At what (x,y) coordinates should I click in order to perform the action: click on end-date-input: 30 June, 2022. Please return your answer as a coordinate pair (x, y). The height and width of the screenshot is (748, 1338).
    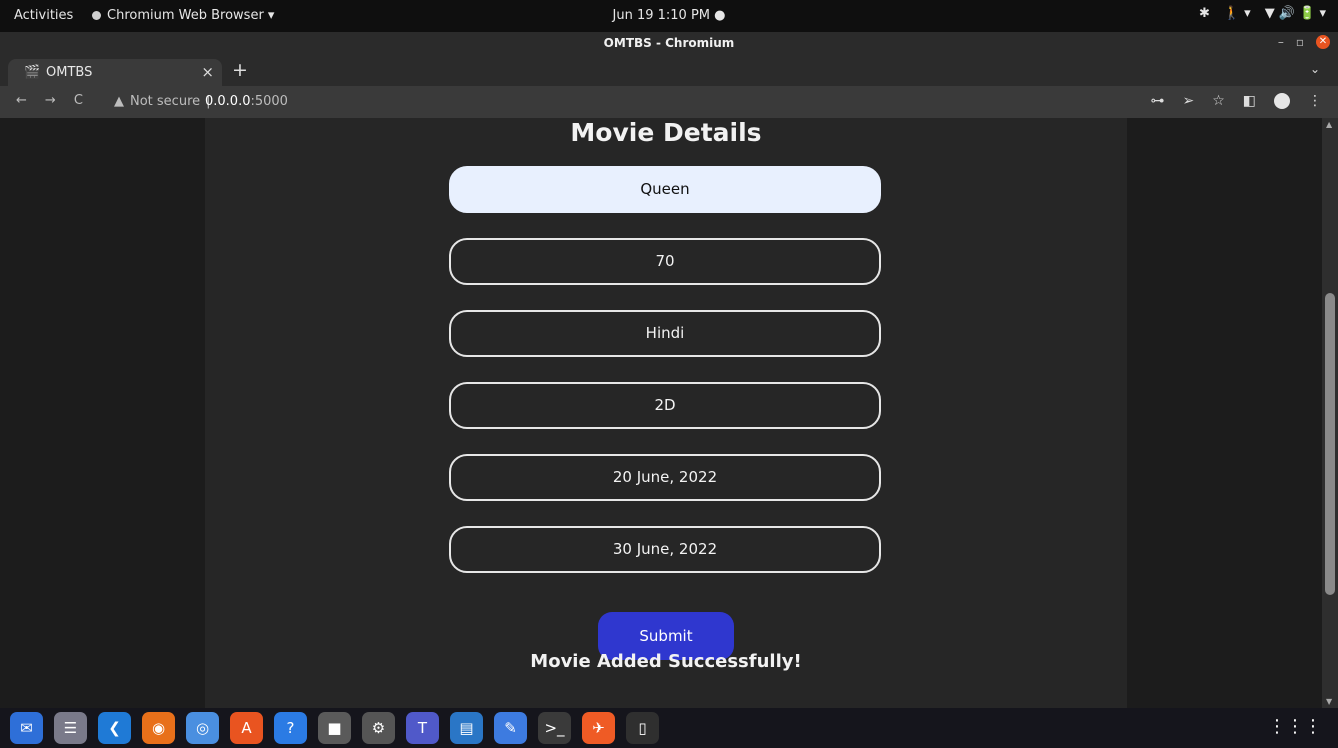
    Looking at the image, I should click on (665, 549).